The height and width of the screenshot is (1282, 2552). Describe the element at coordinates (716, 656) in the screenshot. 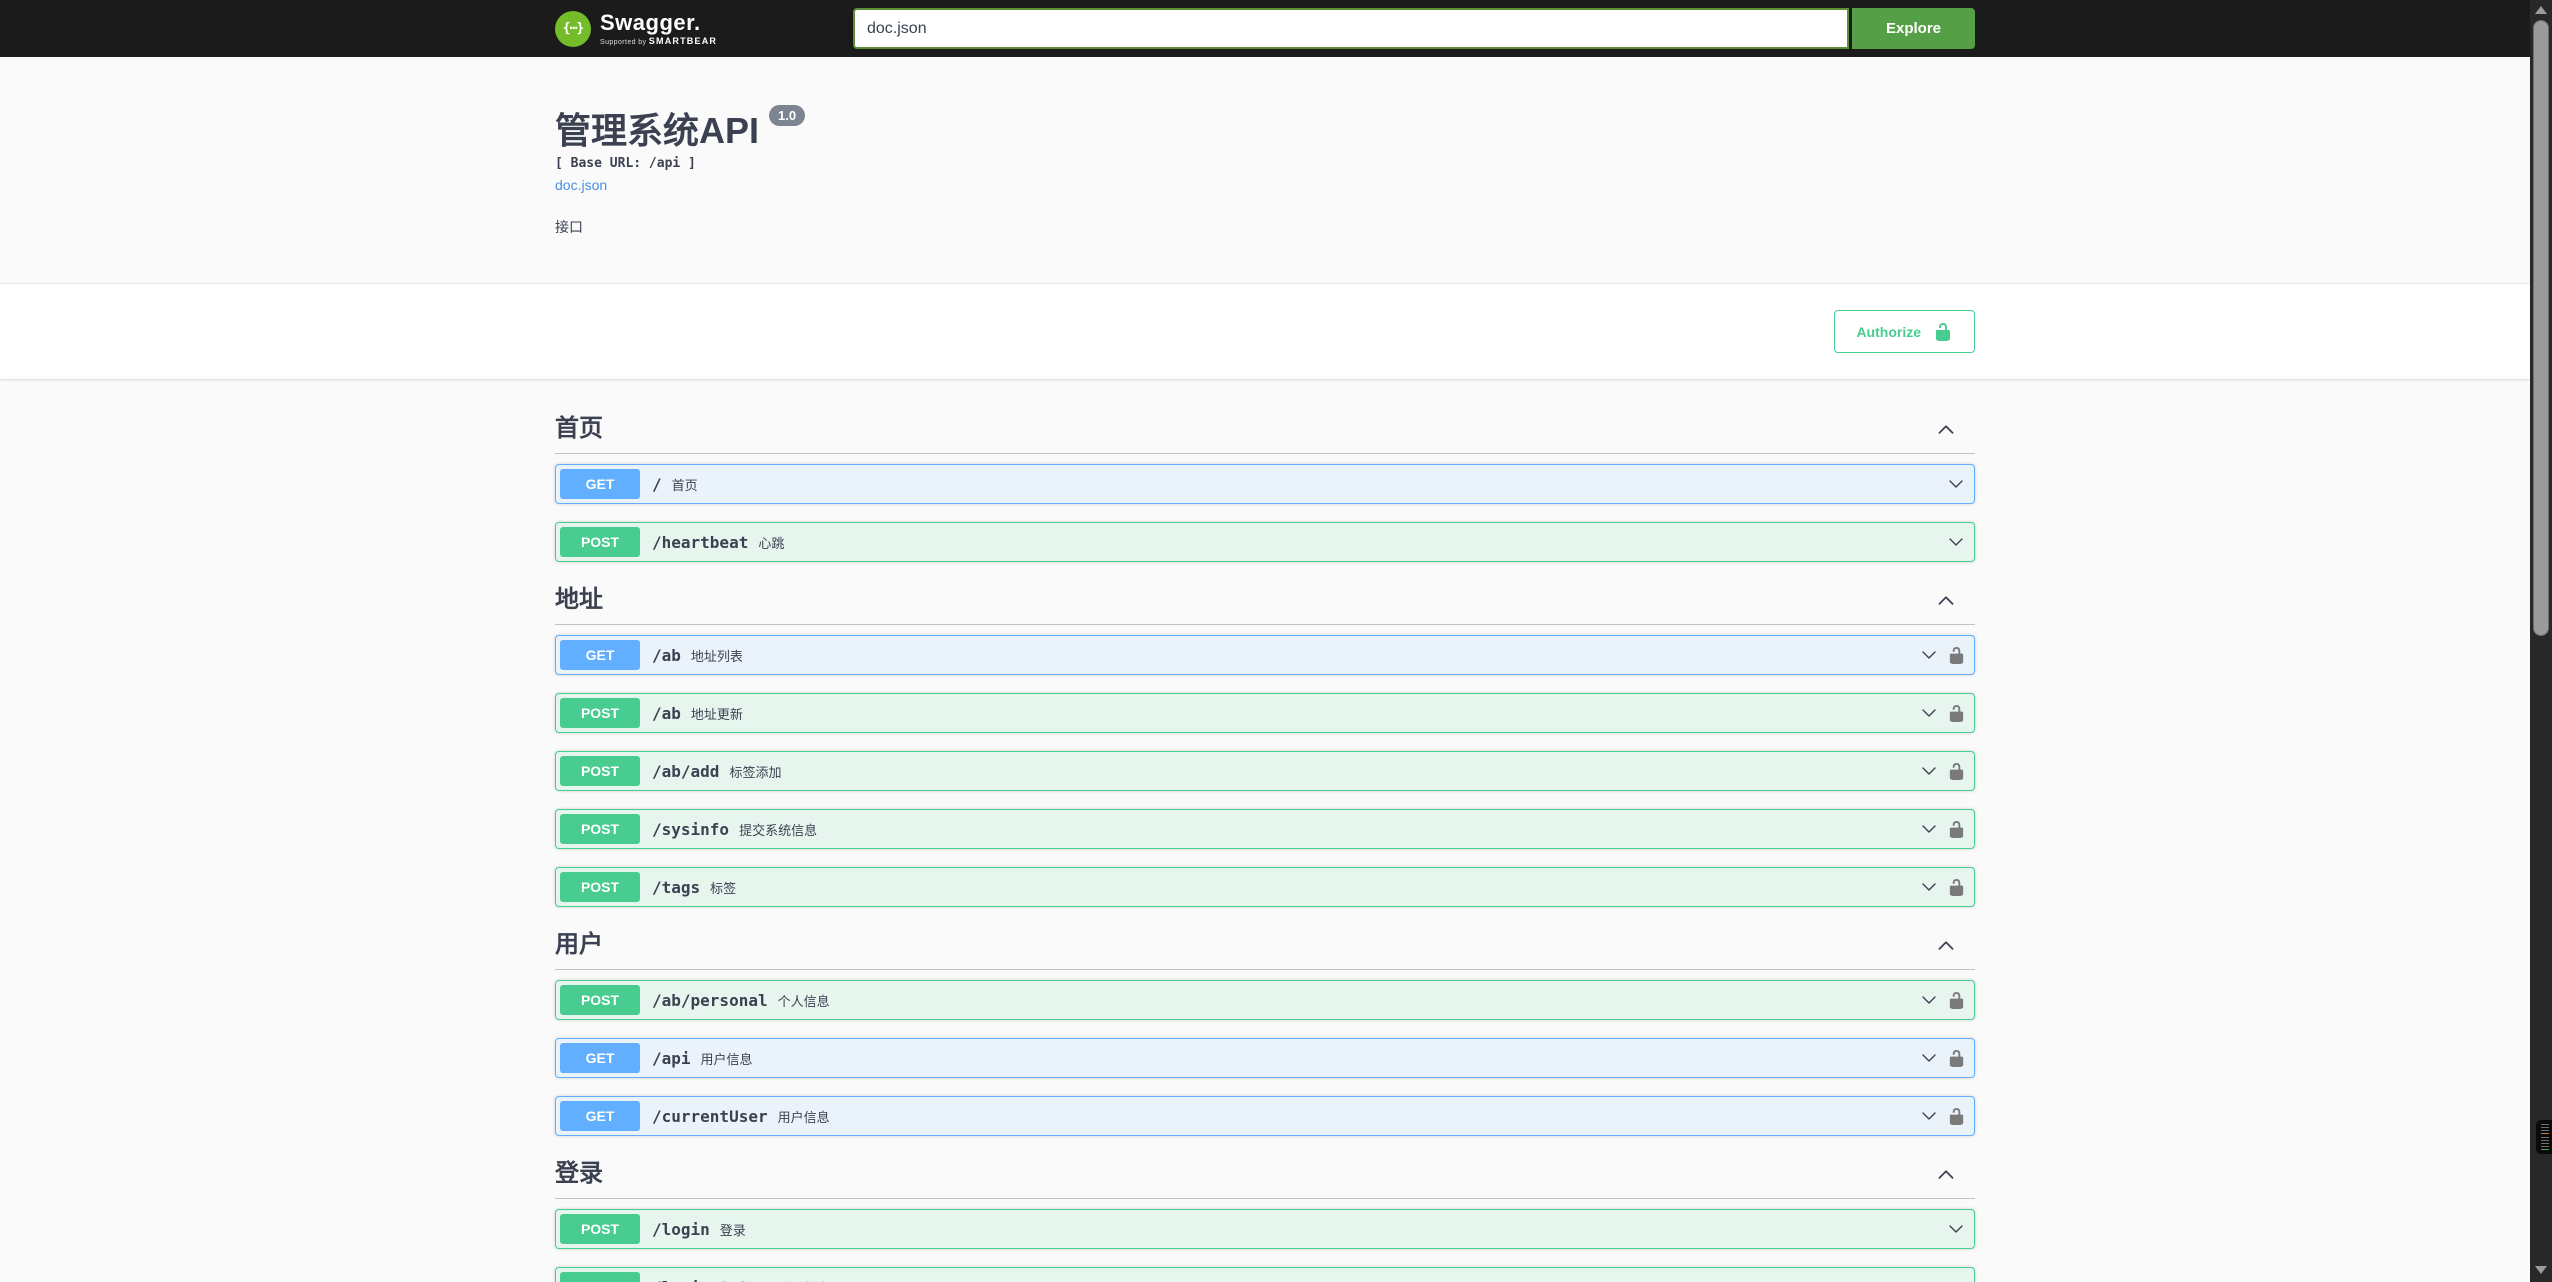

I see `operation-description: 地址列表` at that location.